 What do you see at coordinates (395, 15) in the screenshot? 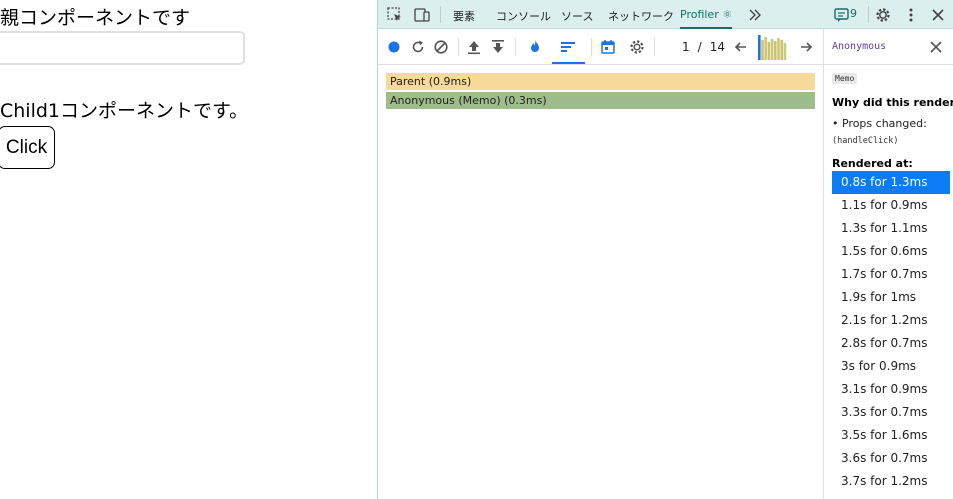
I see `inspect-element-icon` at bounding box center [395, 15].